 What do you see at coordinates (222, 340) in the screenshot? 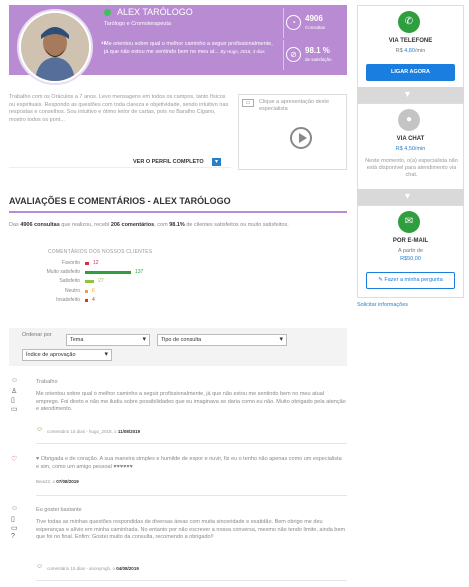
I see `tipo-consulta-select: Tipo de consulta` at bounding box center [222, 340].